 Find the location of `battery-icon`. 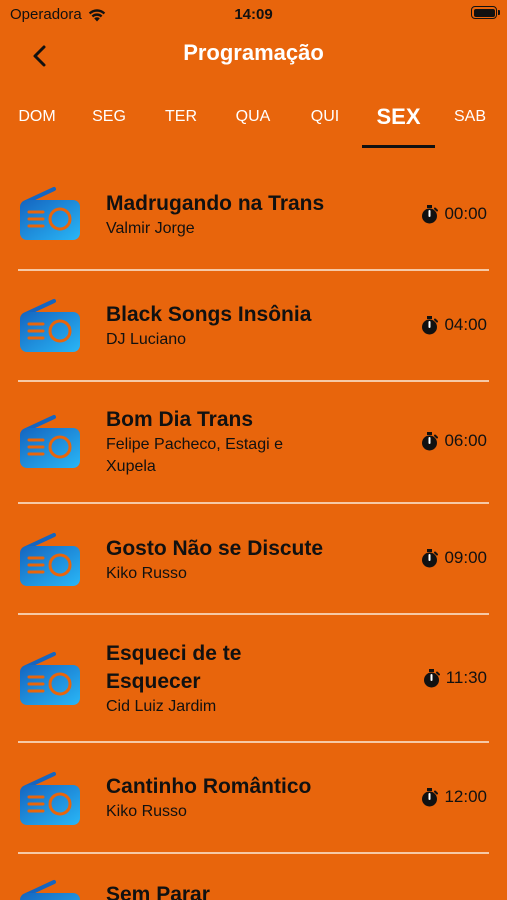

battery-icon is located at coordinates (485, 12).